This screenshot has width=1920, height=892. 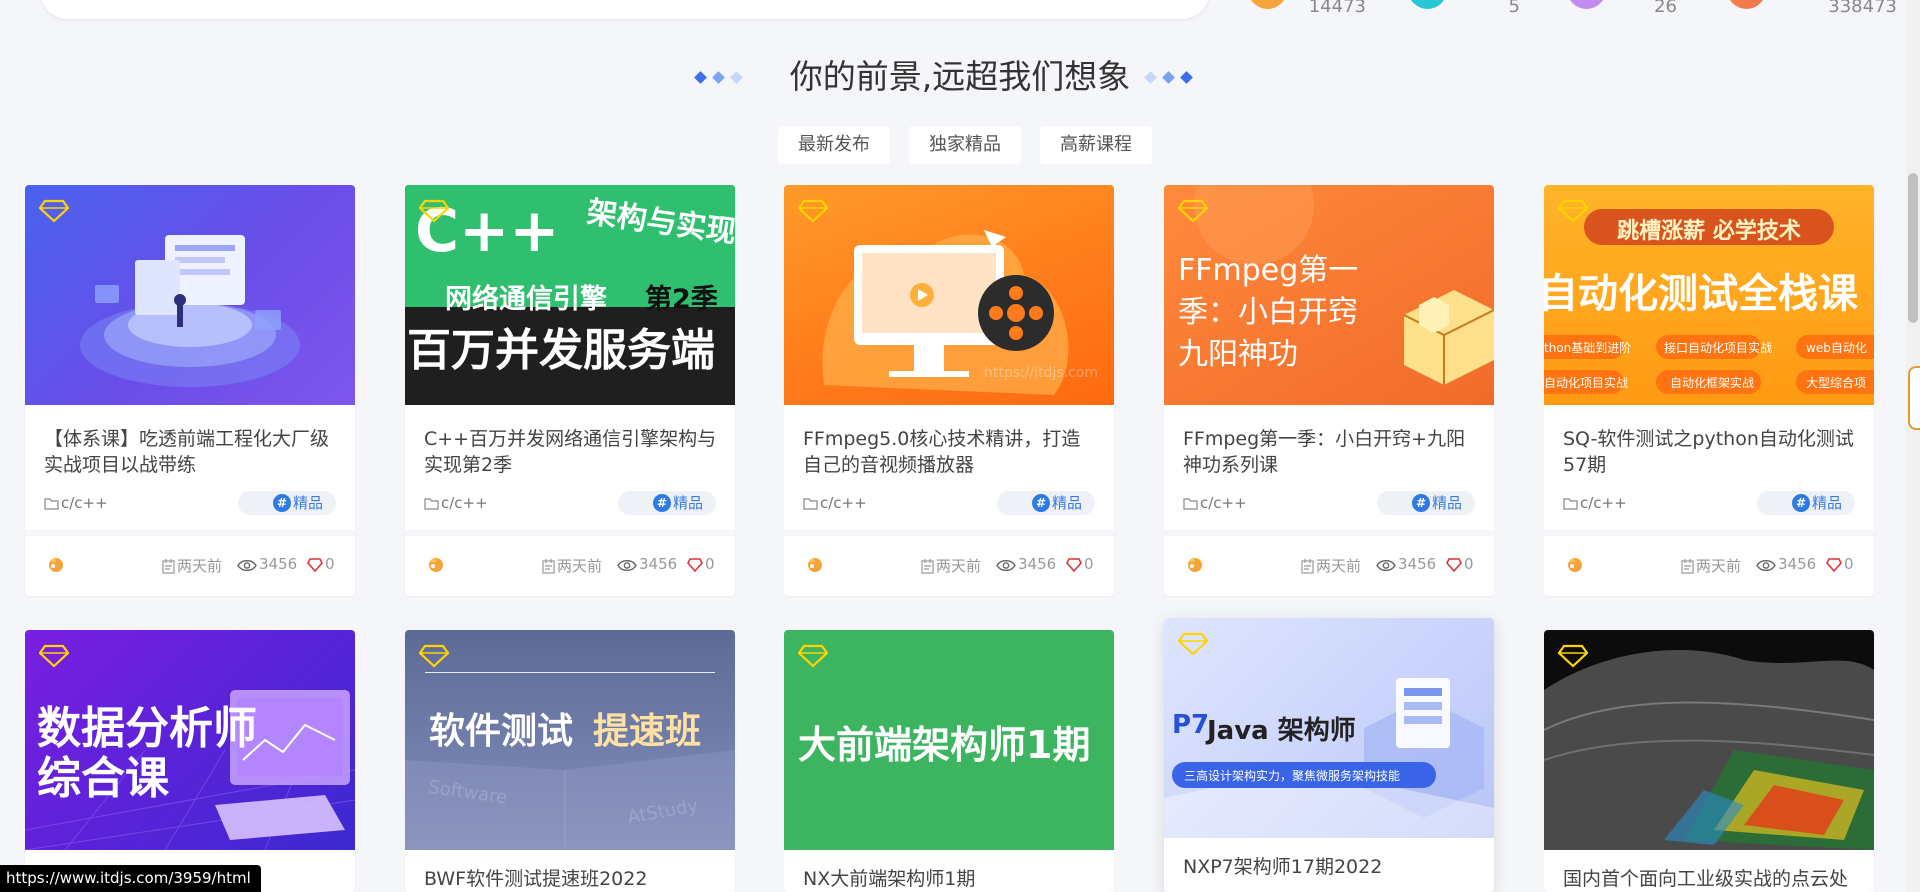 What do you see at coordinates (1836, 348) in the screenshot?
I see `cover-text: web自动化` at bounding box center [1836, 348].